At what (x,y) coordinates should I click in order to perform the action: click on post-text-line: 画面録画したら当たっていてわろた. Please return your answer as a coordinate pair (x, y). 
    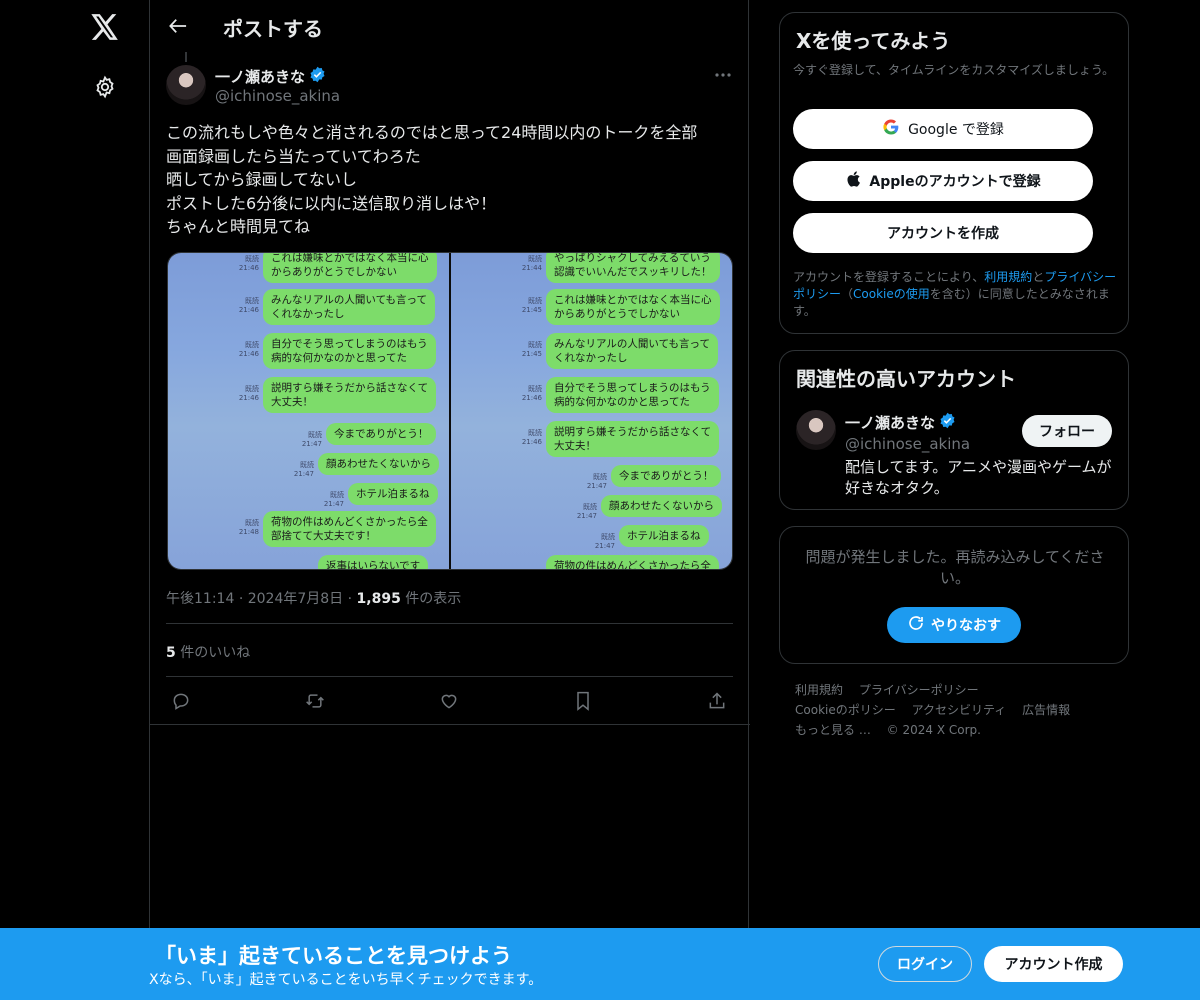
    Looking at the image, I should click on (293, 156).